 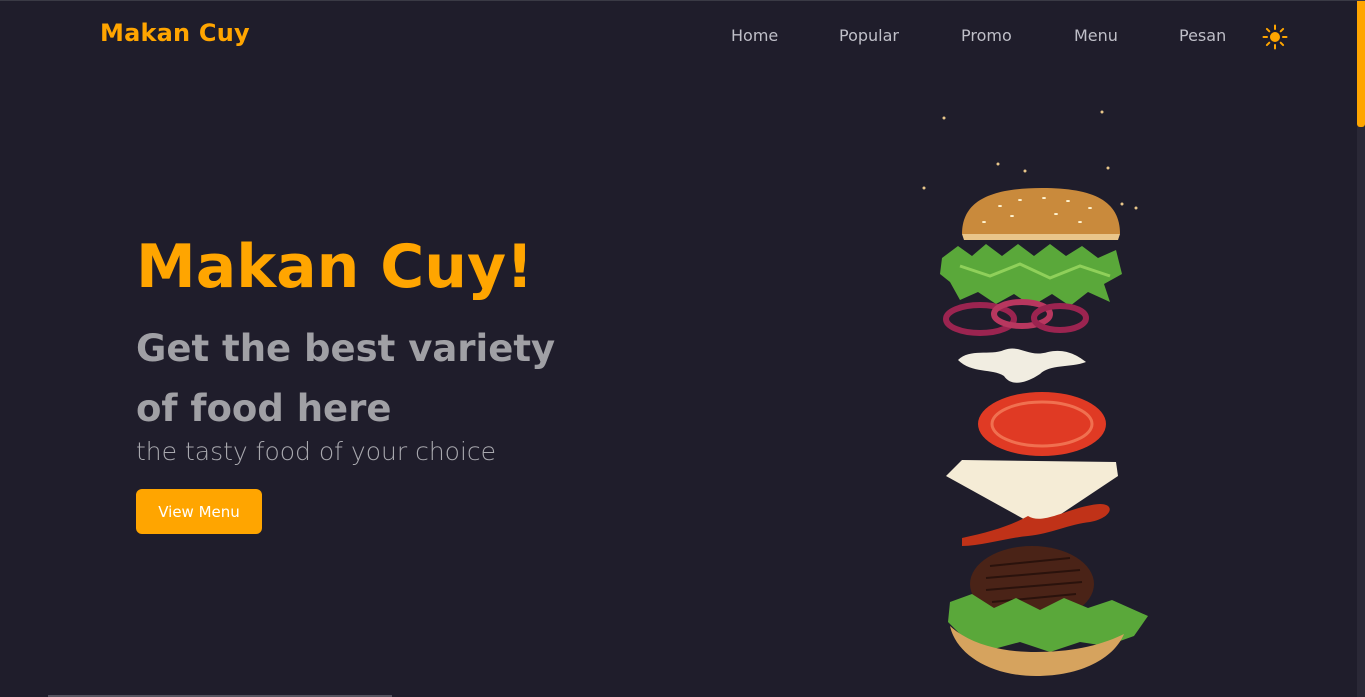 What do you see at coordinates (316, 451) in the screenshot?
I see `hero-tagline: the tasty food of your choice` at bounding box center [316, 451].